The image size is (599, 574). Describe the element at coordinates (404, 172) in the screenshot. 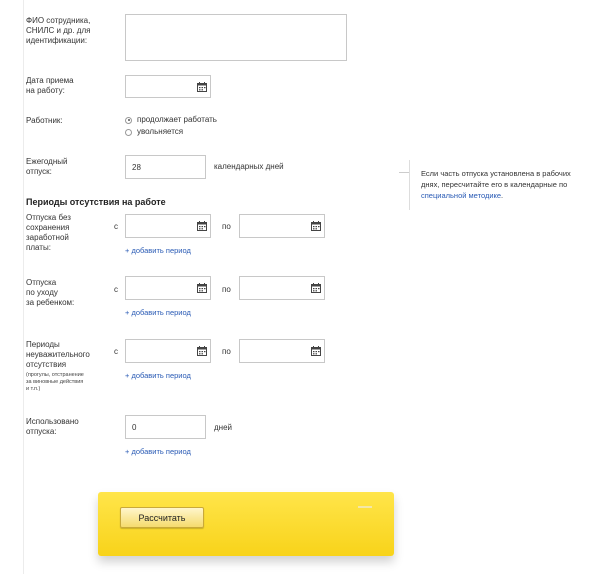

I see `note-tick` at that location.